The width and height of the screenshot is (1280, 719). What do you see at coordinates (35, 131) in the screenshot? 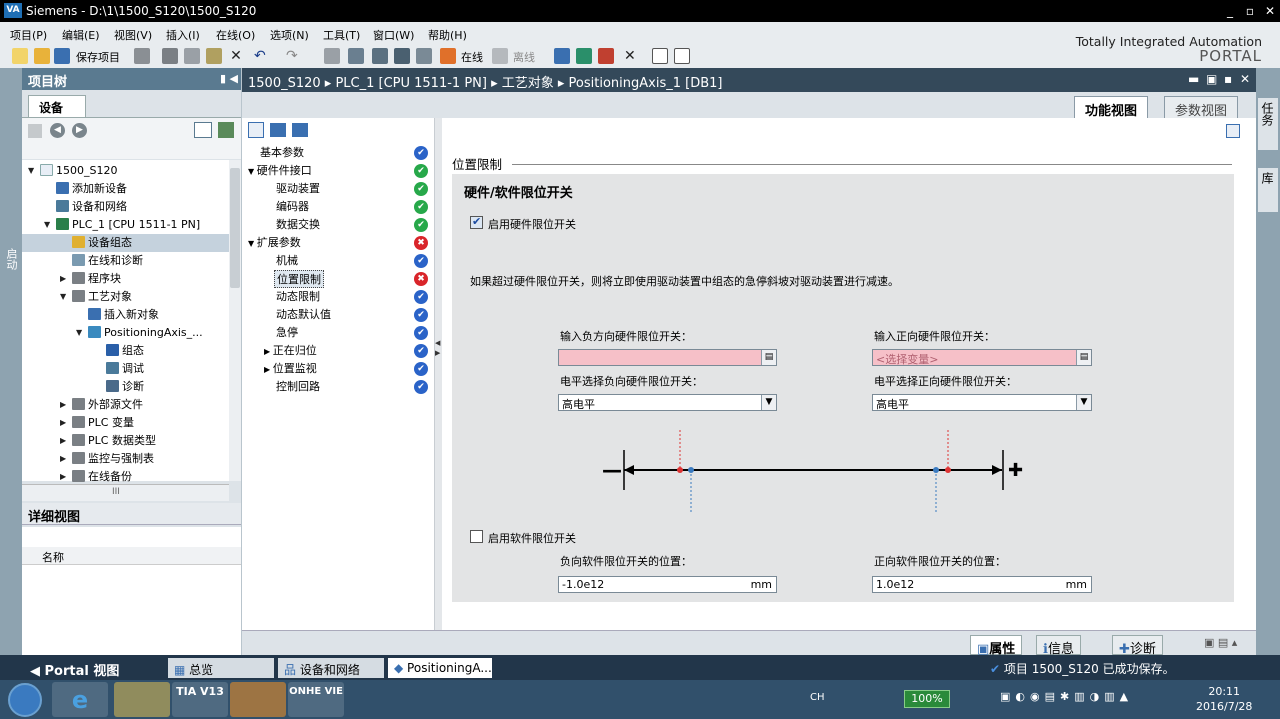
I see `new-folder-icon` at bounding box center [35, 131].